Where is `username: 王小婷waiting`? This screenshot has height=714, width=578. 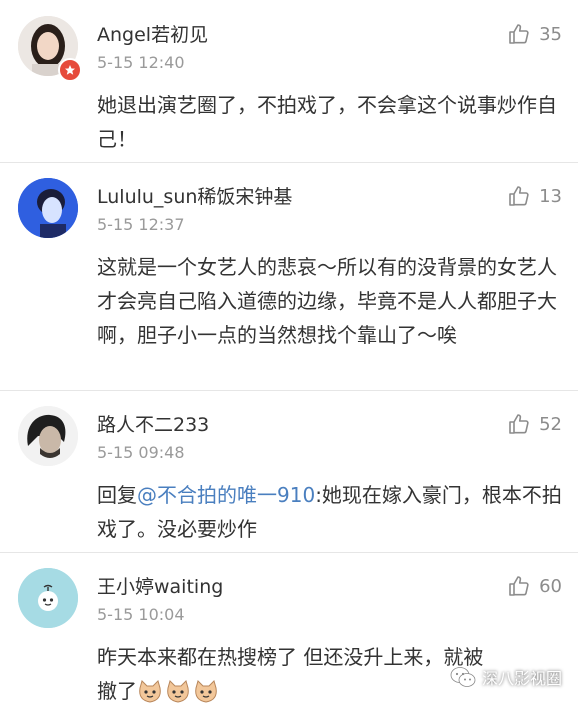
username: 王小婷waiting is located at coordinates (160, 585).